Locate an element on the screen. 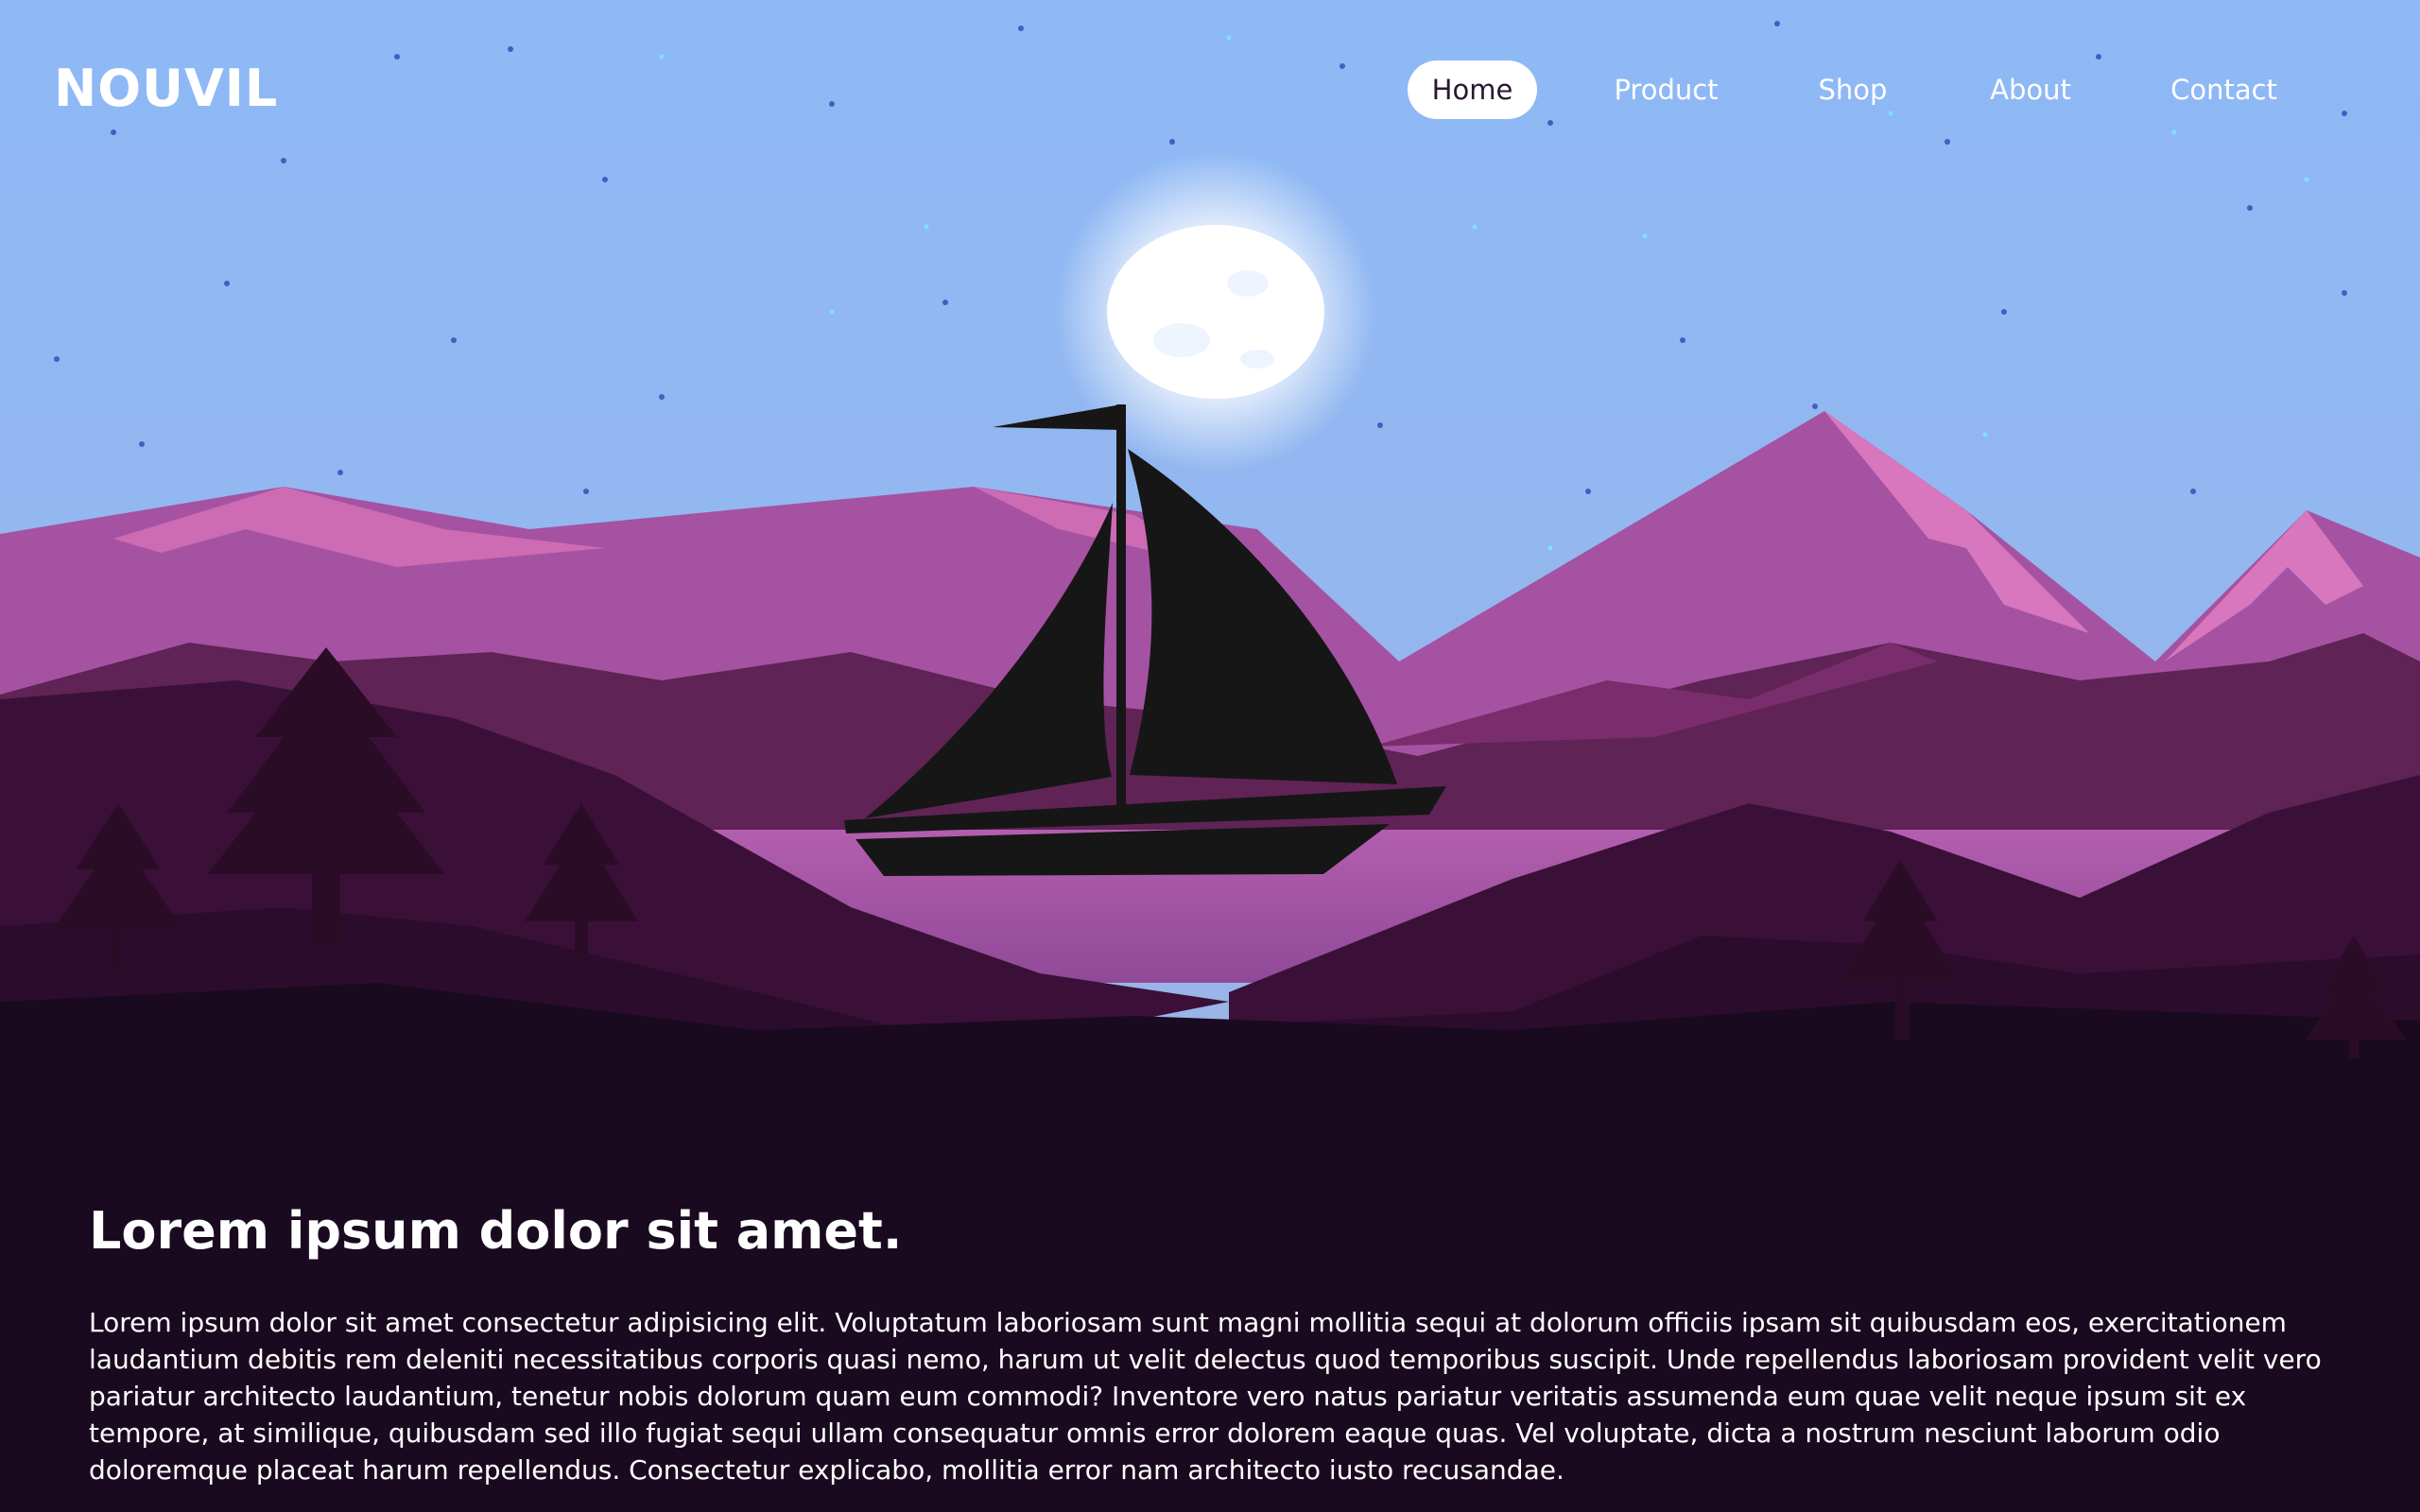 The height and width of the screenshot is (1512, 2420). nav-item-product: Product is located at coordinates (1666, 89).